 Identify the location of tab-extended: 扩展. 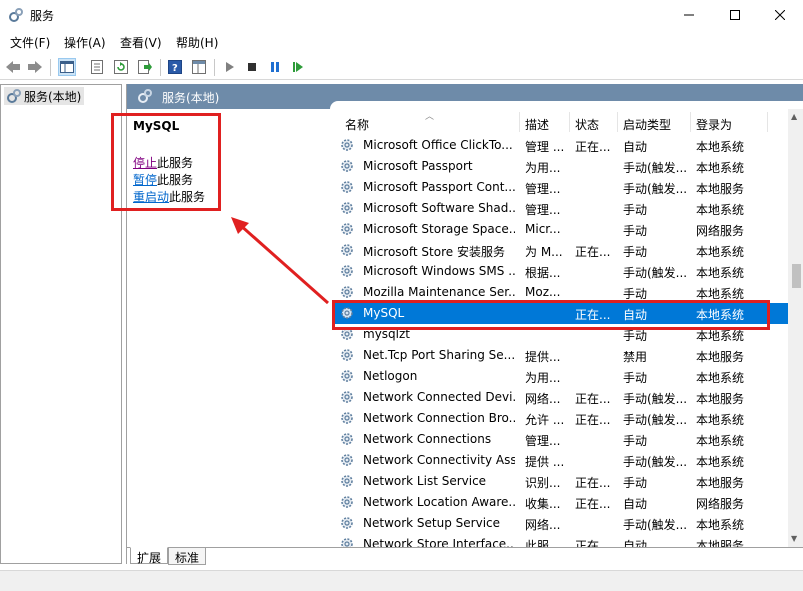
(149, 556).